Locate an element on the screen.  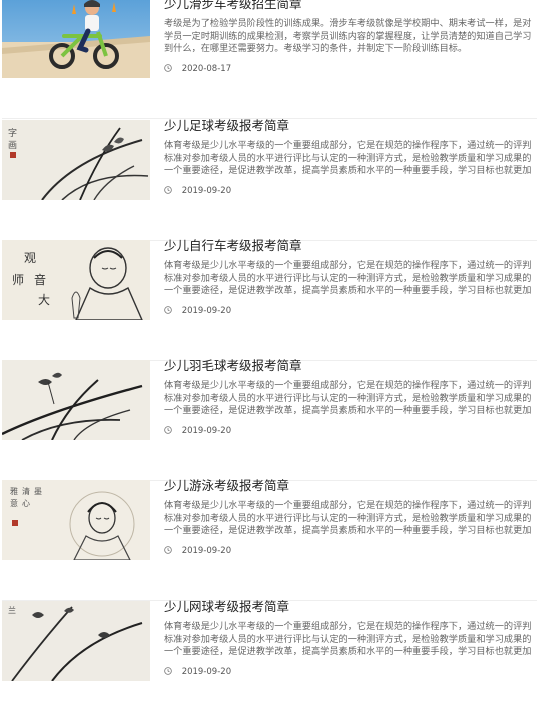
svg-text: 大 is located at coordinates (44, 300).